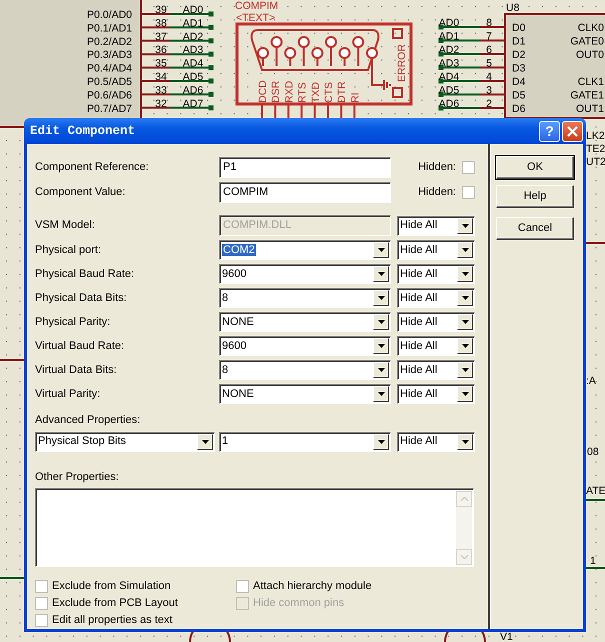  What do you see at coordinates (449, 64) in the screenshot?
I see `net-label: AD3` at bounding box center [449, 64].